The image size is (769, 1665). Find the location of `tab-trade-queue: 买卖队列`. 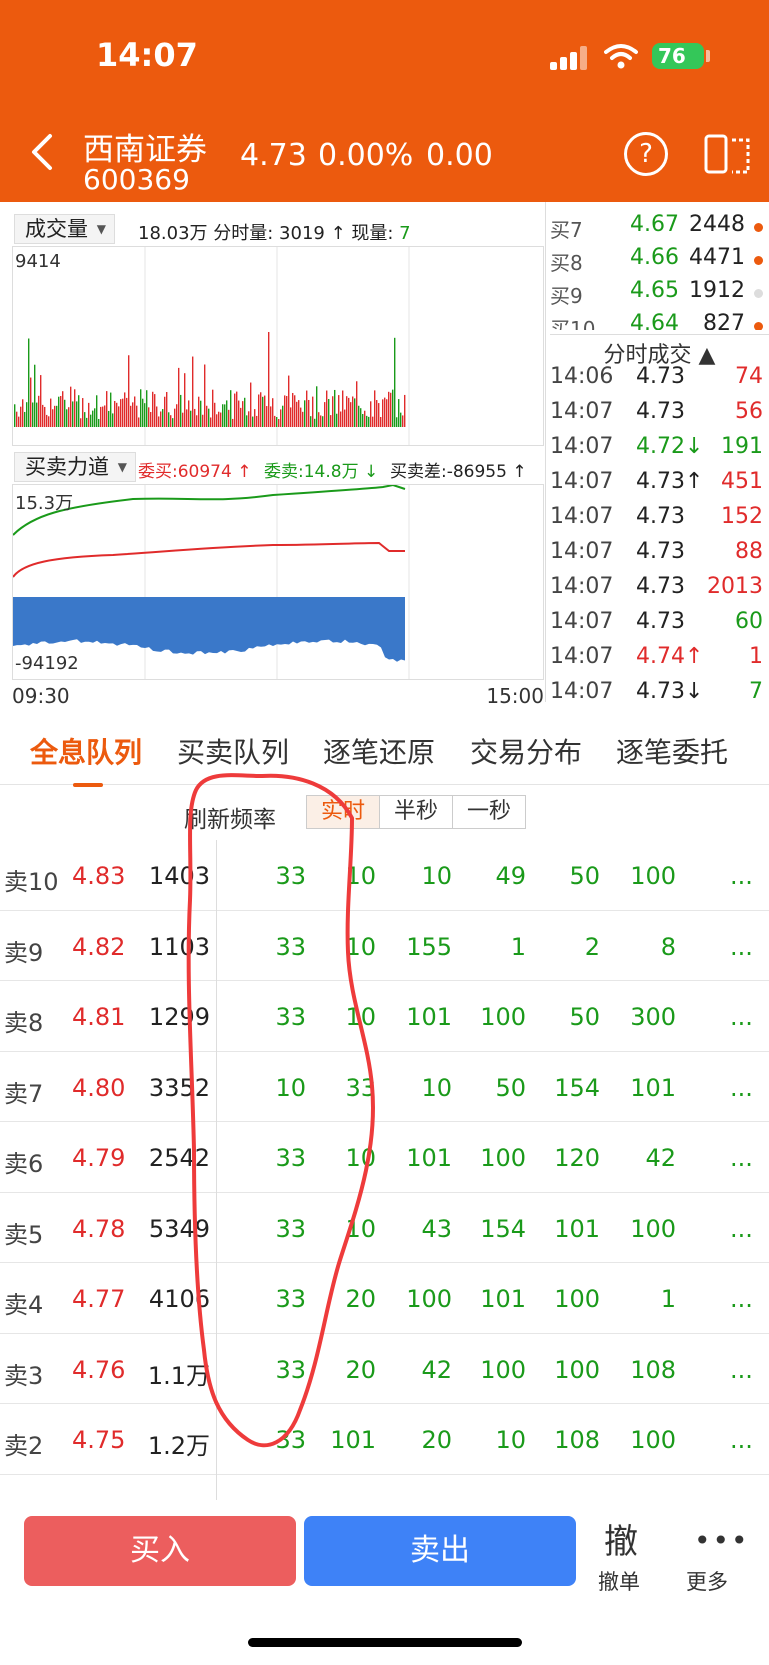

tab-trade-queue: 买卖队列 is located at coordinates (233, 751).